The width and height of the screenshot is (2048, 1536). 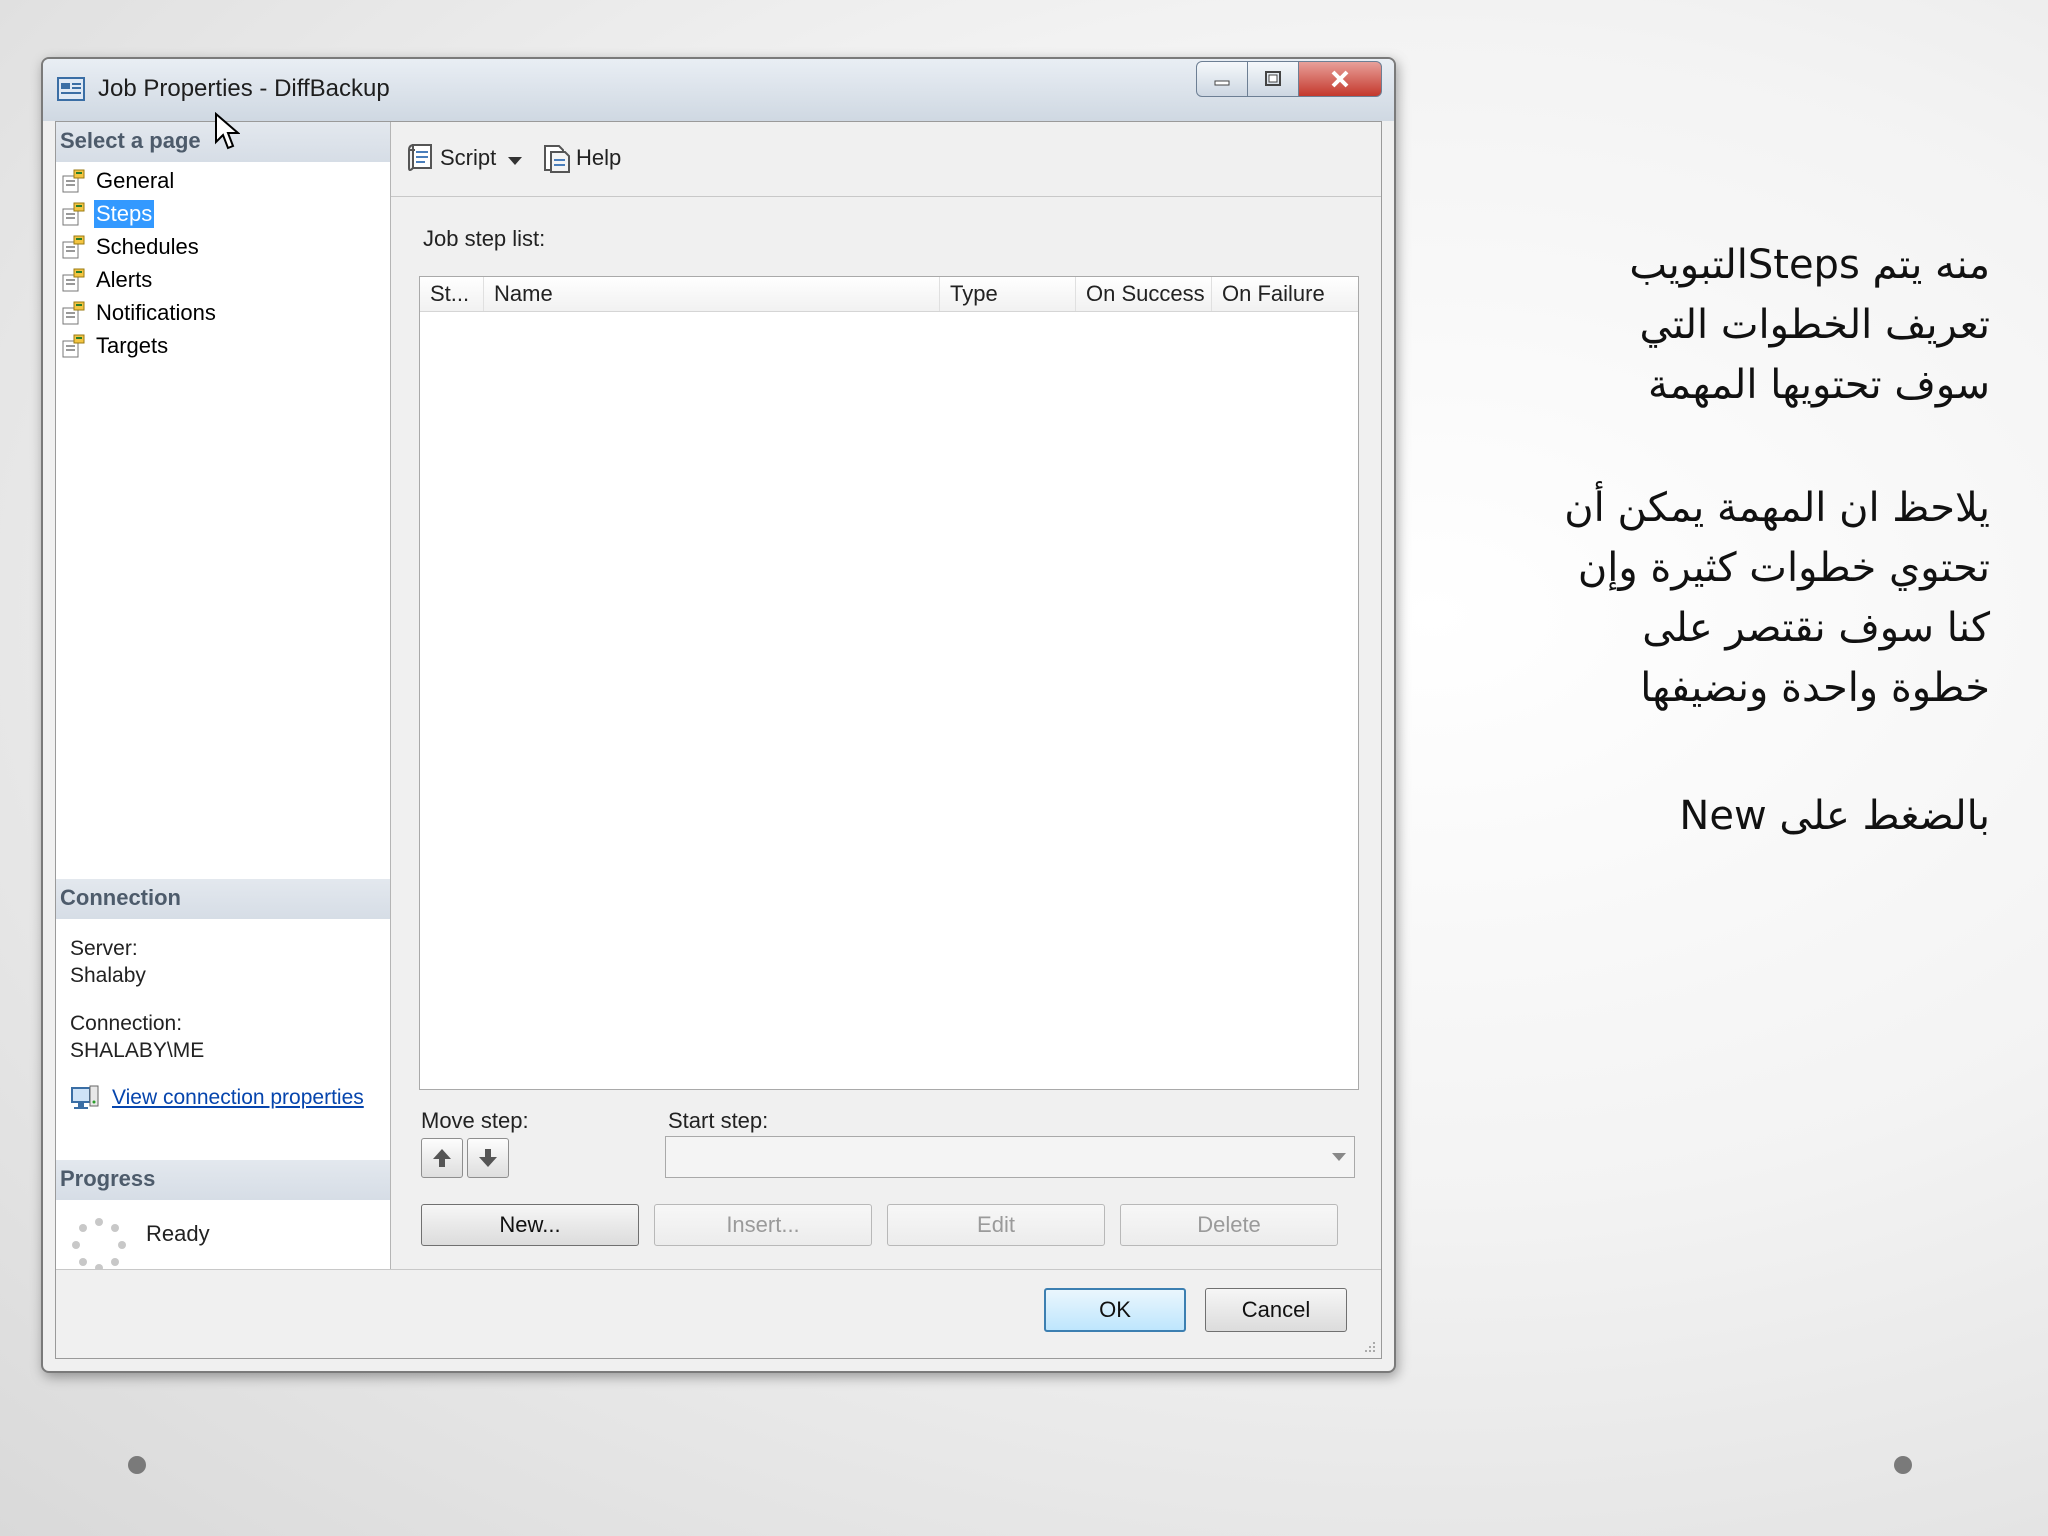 I want to click on cancel-button: Cancel, so click(x=1276, y=1310).